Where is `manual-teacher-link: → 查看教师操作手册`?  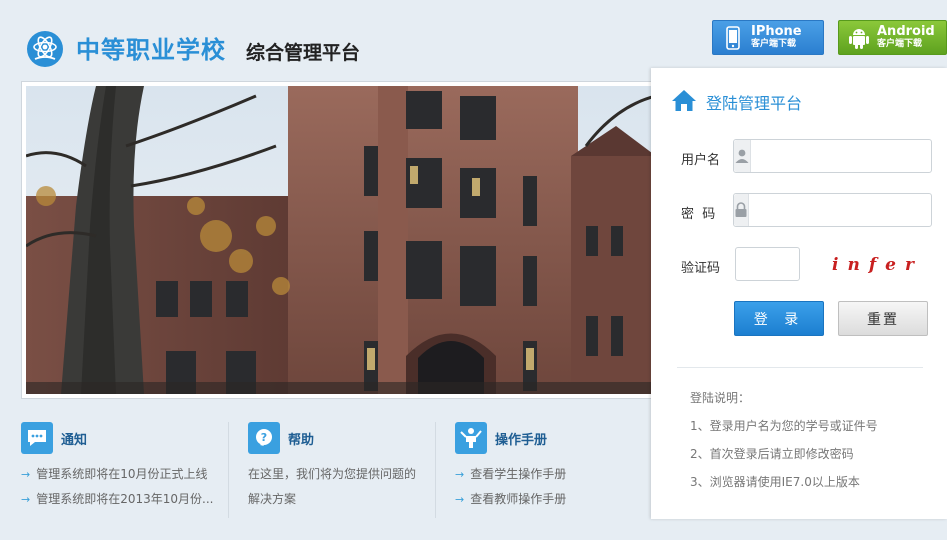
manual-teacher-link: → 查看教师操作手册 is located at coordinates (510, 499).